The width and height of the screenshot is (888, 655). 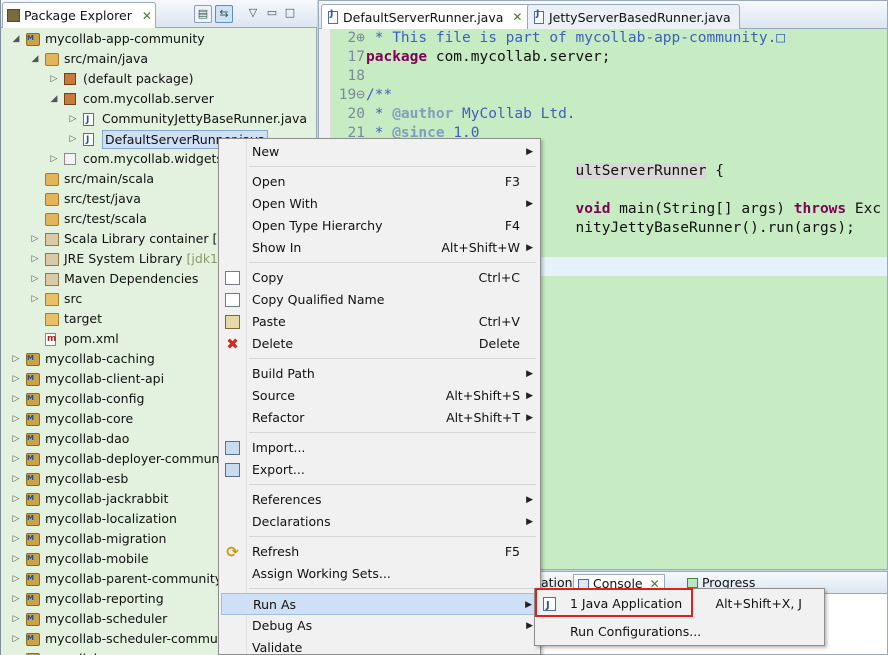 What do you see at coordinates (253, 14) in the screenshot?
I see `view-menu-icon: ▽` at bounding box center [253, 14].